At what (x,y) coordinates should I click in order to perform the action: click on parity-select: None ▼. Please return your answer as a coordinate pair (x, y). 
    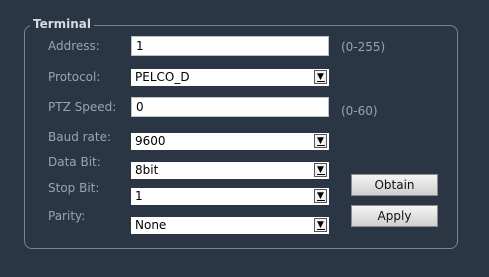
    Looking at the image, I should click on (230, 225).